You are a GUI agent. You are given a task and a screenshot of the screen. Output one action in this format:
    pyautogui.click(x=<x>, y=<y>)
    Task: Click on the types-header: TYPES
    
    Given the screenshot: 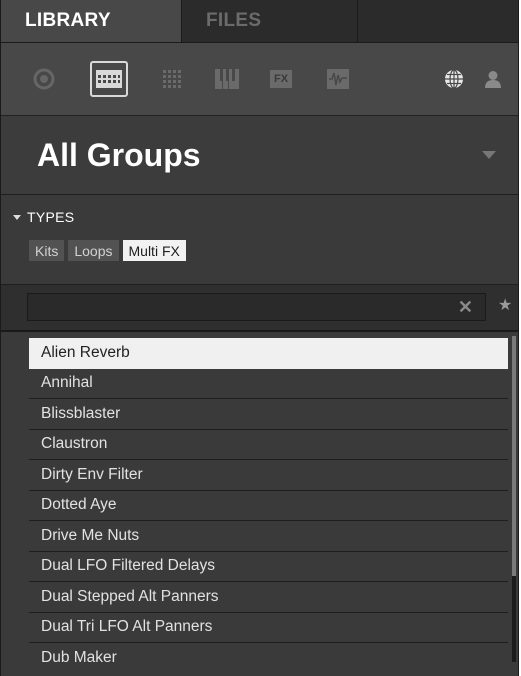 What is the action you would take?
    pyautogui.click(x=43, y=217)
    